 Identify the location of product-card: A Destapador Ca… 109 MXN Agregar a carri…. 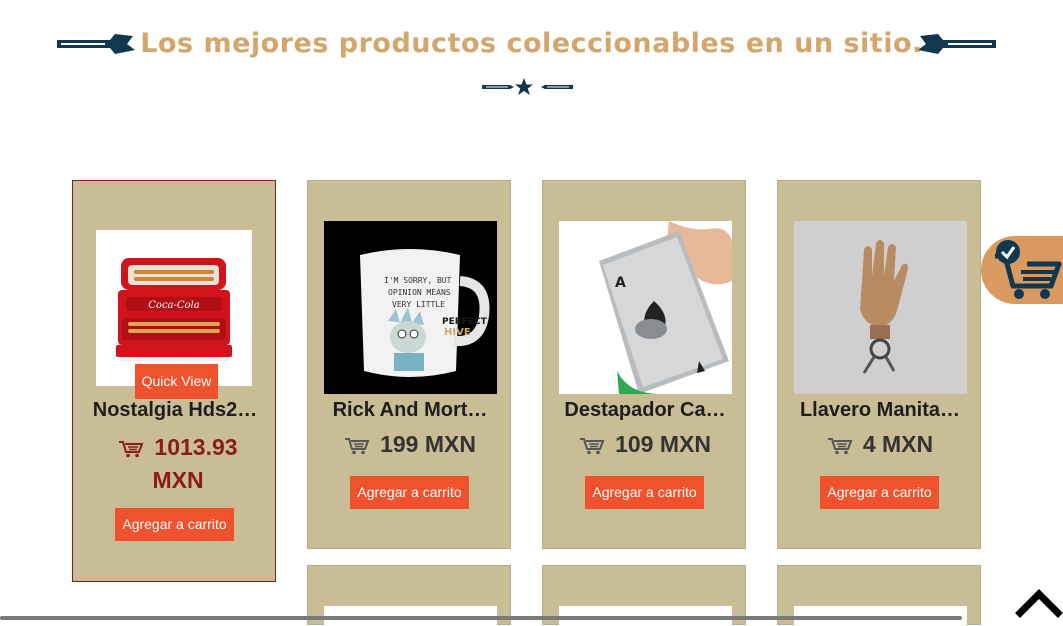
(644, 364).